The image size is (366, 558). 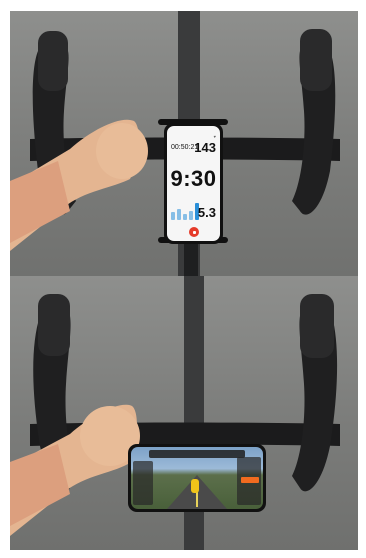 I want to click on phone-screen: 00:50:21 ♥ 143 9:30 5.3, so click(x=193, y=183).